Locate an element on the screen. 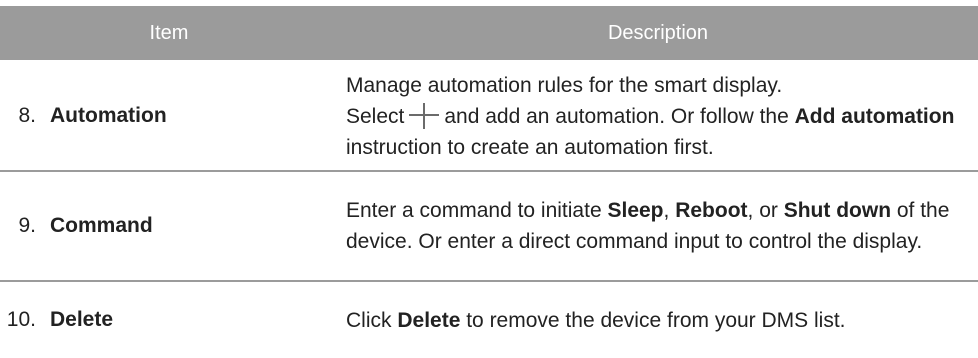  item-number: 8. is located at coordinates (27, 115).